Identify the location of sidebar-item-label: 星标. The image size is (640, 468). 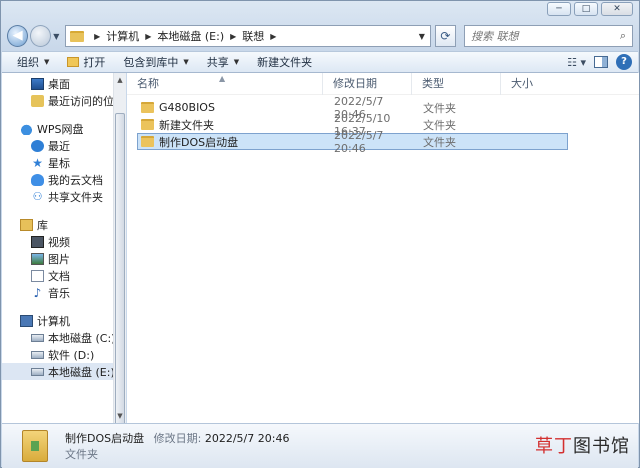
(59, 163).